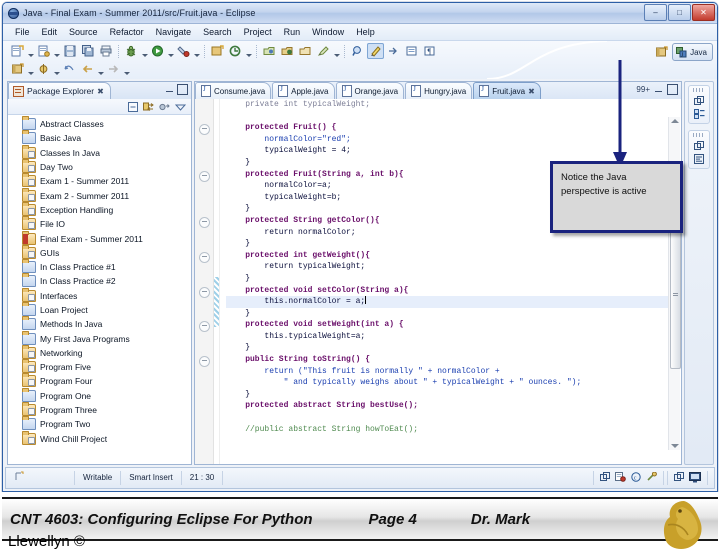 This screenshot has width=720, height=553. Describe the element at coordinates (59, 90) in the screenshot. I see `package-explorer-tab: Package Explorer ✖` at that location.